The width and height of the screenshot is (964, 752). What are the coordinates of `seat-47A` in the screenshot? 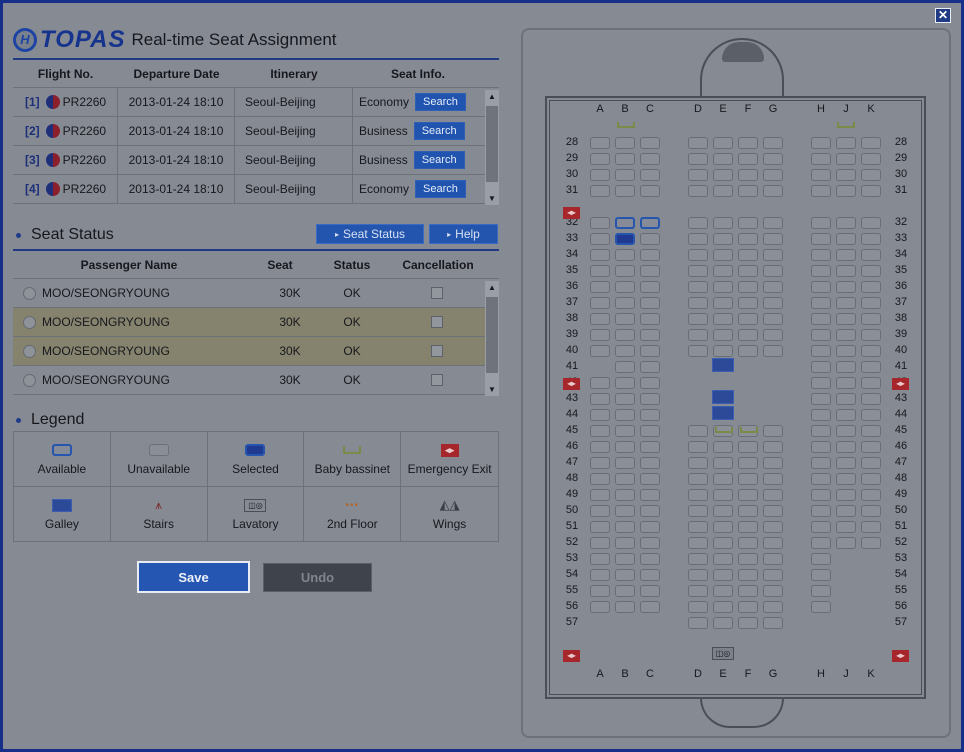 It's located at (600, 463).